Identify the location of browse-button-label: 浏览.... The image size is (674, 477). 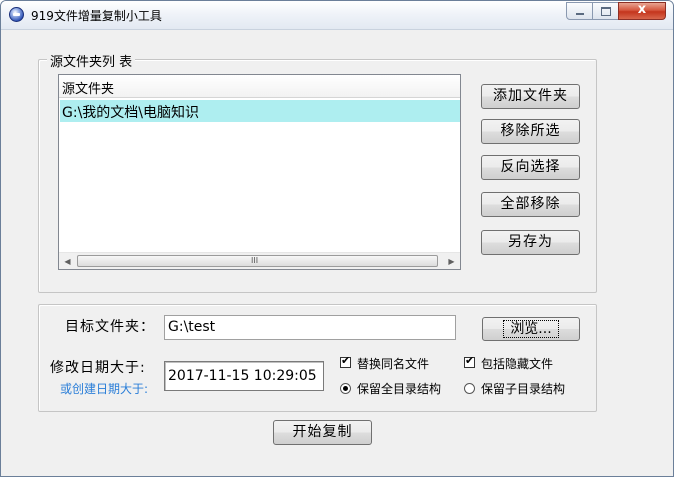
(531, 329).